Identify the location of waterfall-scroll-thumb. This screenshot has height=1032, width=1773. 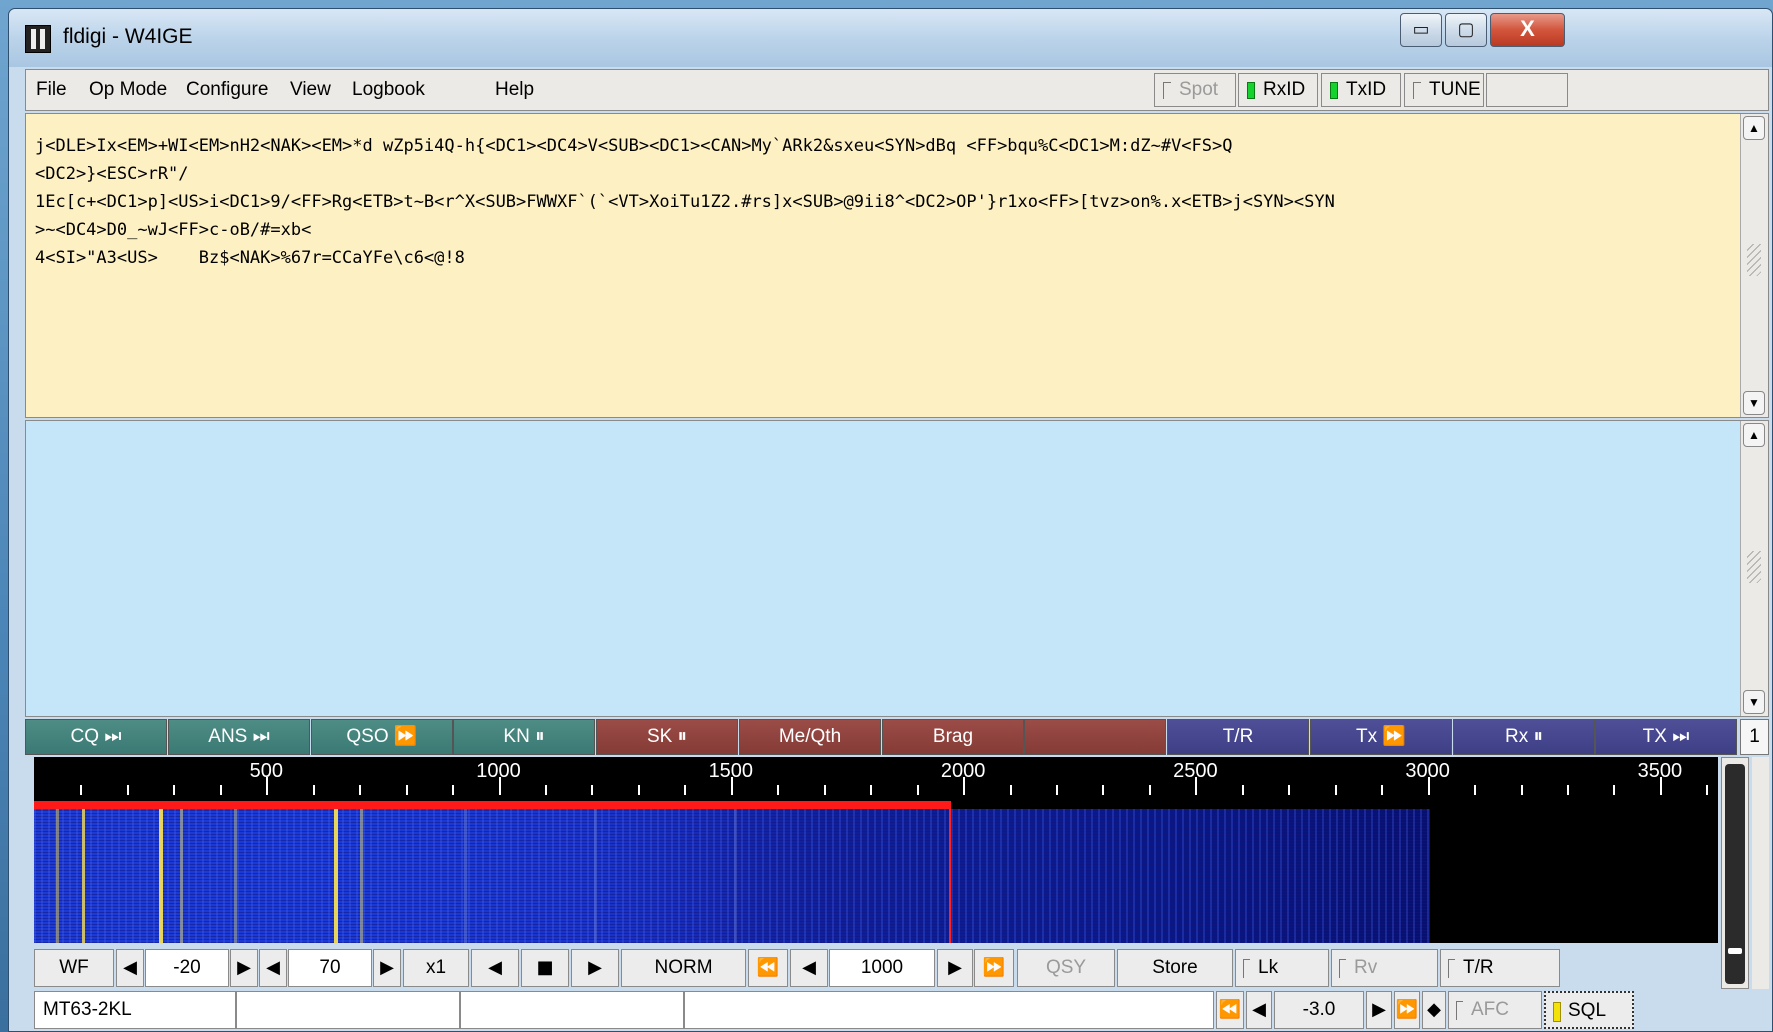
(1735, 874).